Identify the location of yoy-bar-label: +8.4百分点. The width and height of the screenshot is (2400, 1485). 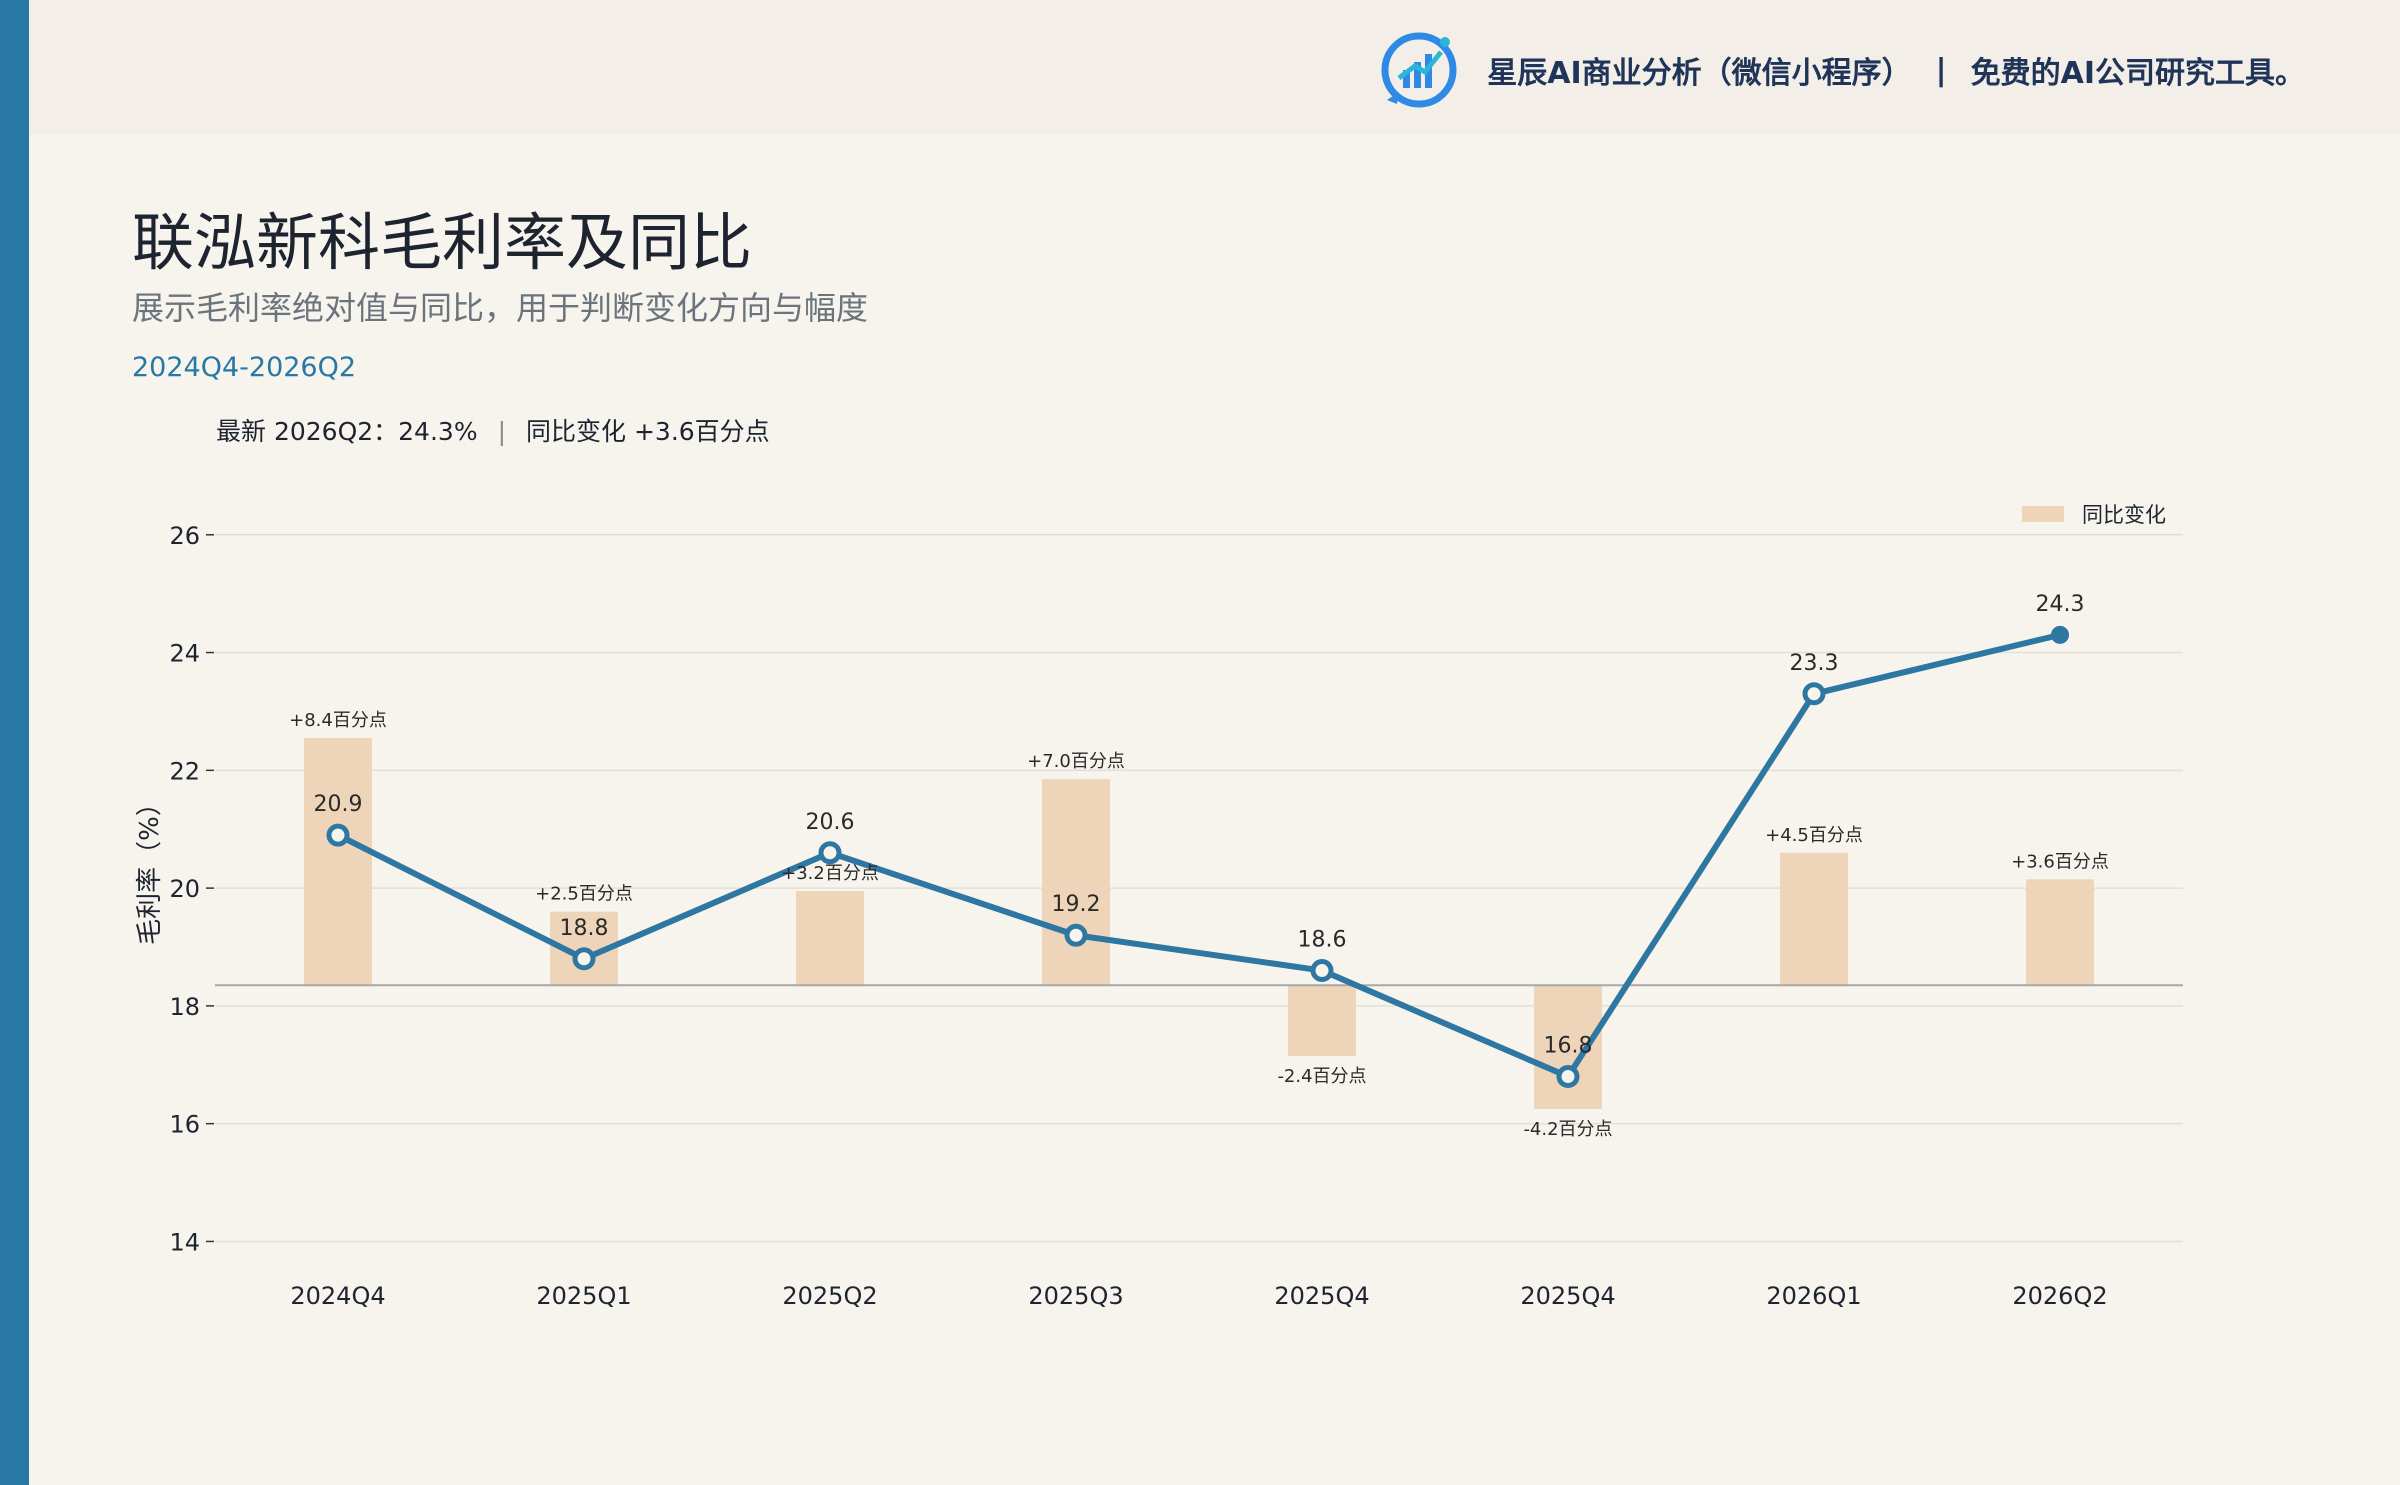
(338, 720).